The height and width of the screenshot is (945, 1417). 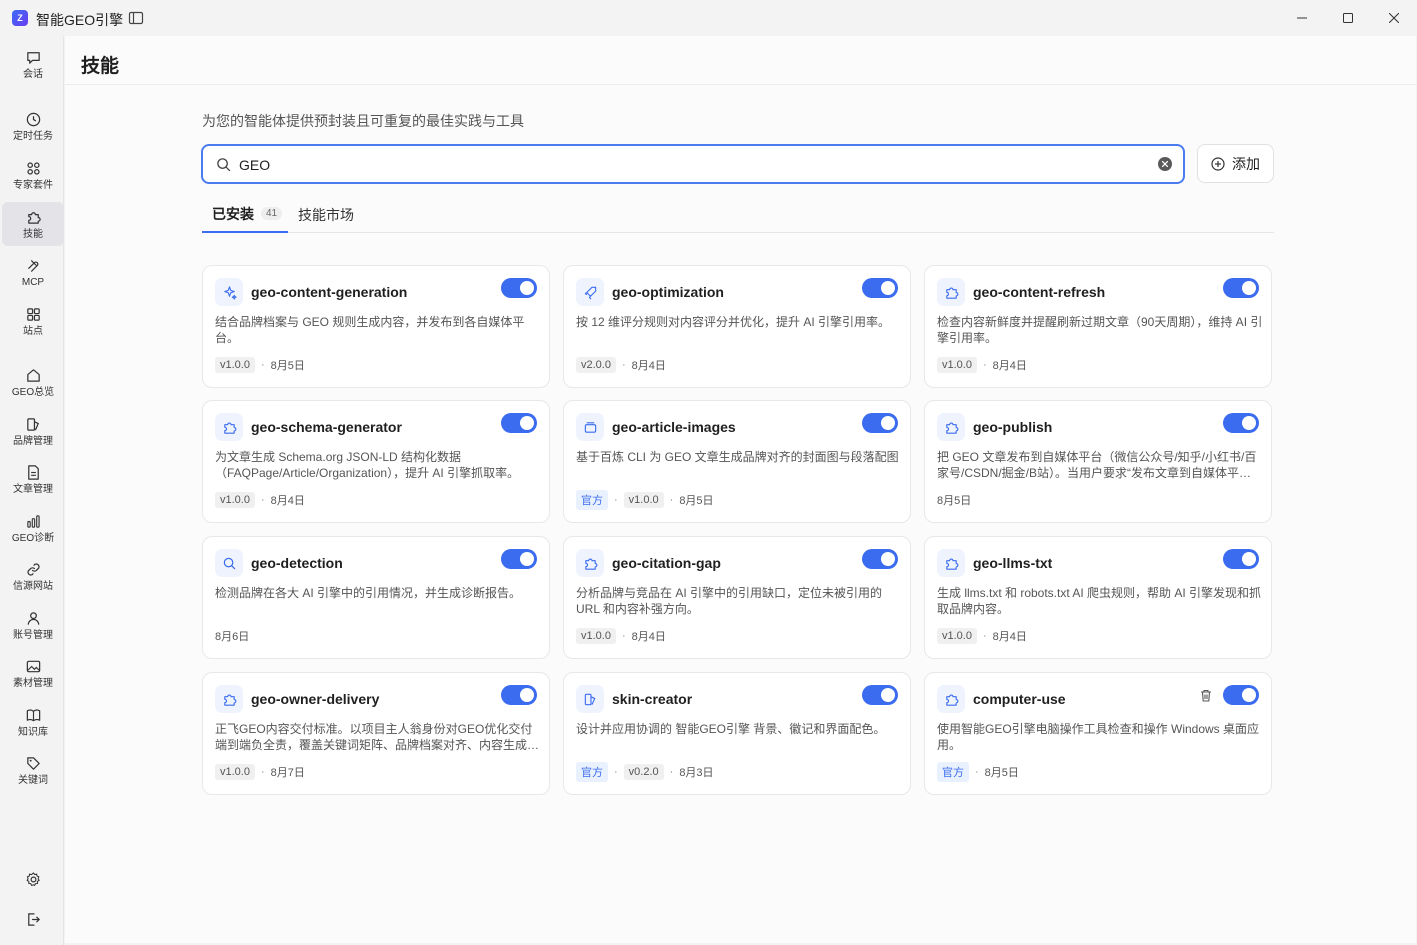 I want to click on skill-description: 设计并应用协调的 智能GEO引擎 背景、徽记和界面配色。, so click(x=731, y=729).